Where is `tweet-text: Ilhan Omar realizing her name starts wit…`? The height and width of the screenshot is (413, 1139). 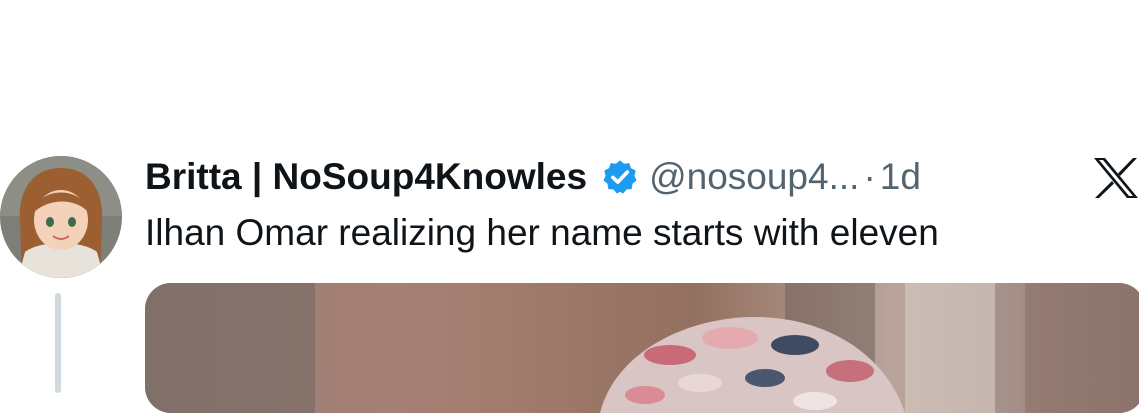 tweet-text: Ilhan Omar realizing her name starts wit… is located at coordinates (542, 232).